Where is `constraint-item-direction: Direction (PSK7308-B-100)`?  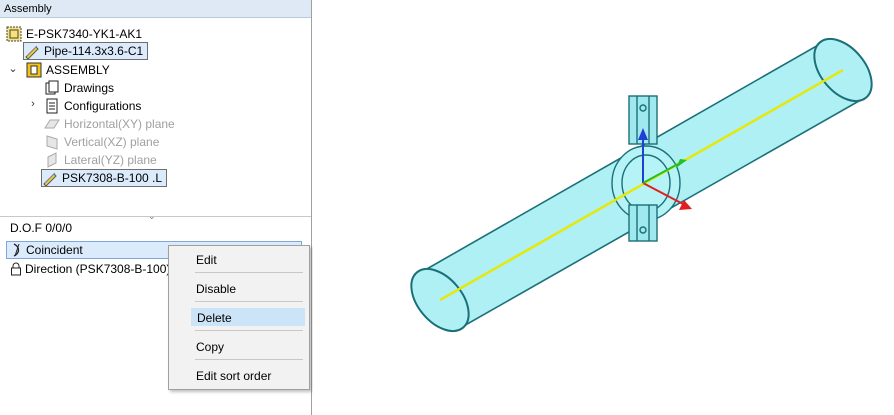
constraint-item-direction: Direction (PSK7308-B-100) is located at coordinates (88, 269).